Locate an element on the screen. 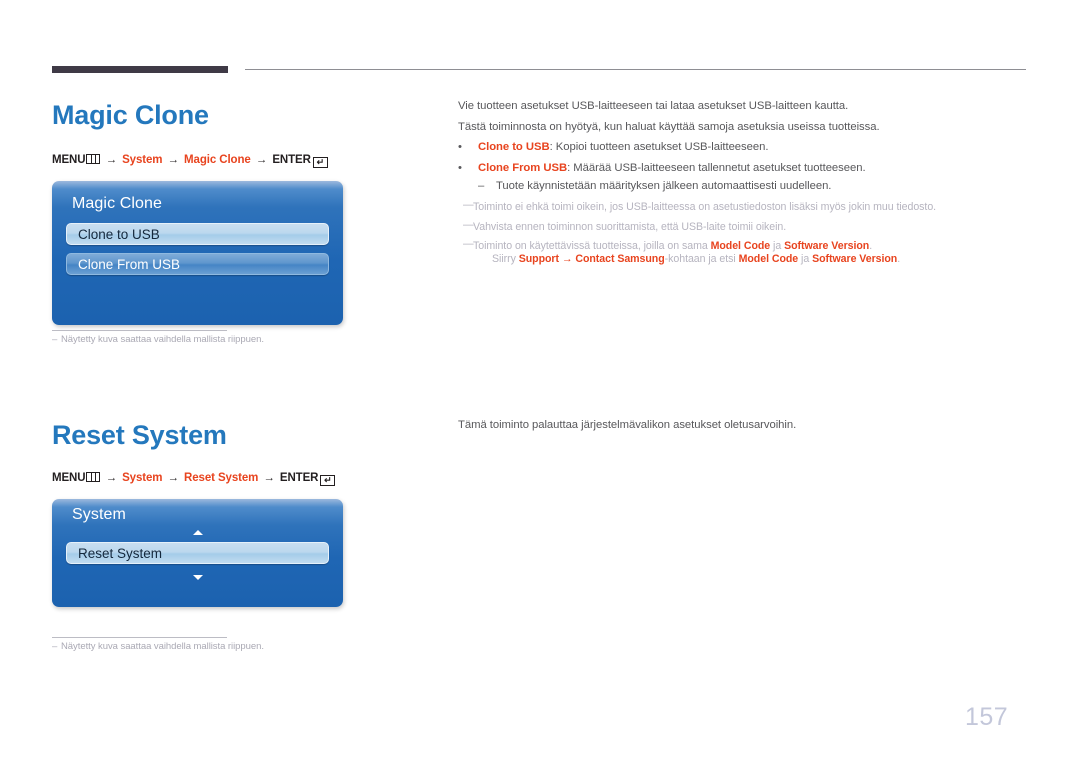  menu-path-reset-system: MENU → System → Reset System → ENTER ↵ is located at coordinates (194, 479).